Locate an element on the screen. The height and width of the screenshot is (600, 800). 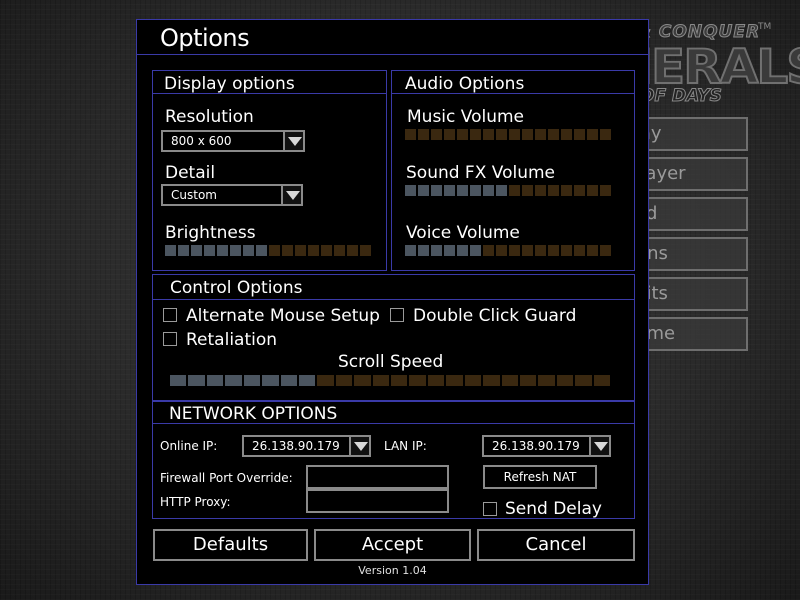
scroll-speed-slider is located at coordinates (390, 380).